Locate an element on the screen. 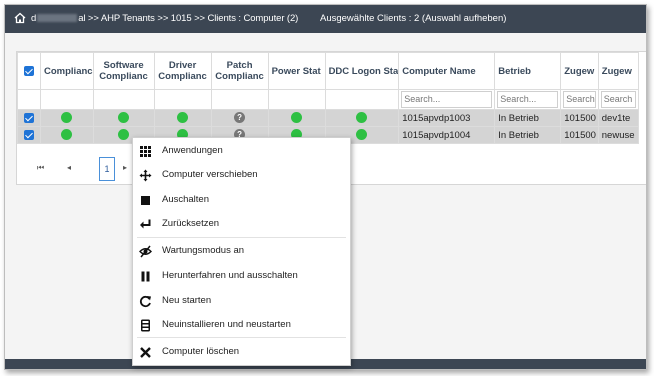 This screenshot has height=376, width=654. select-all-header is located at coordinates (29, 71).